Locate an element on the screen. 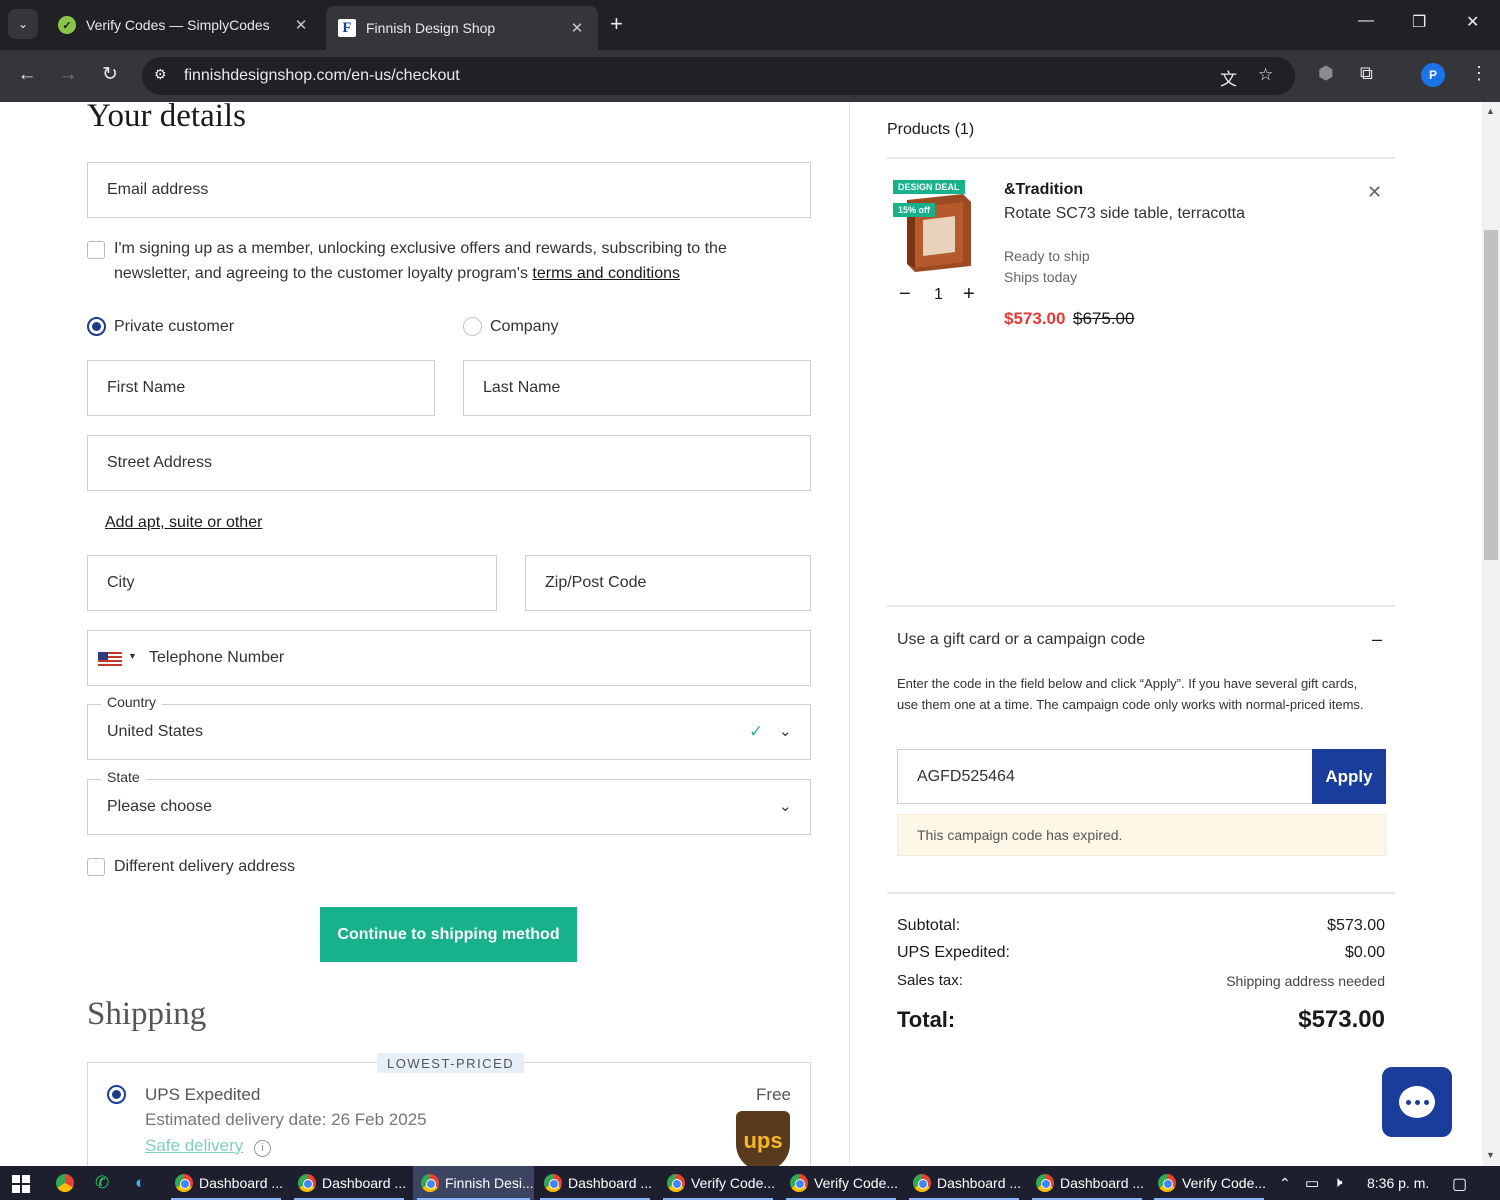  zip-placeholder: Zip/Post Code is located at coordinates (596, 582).